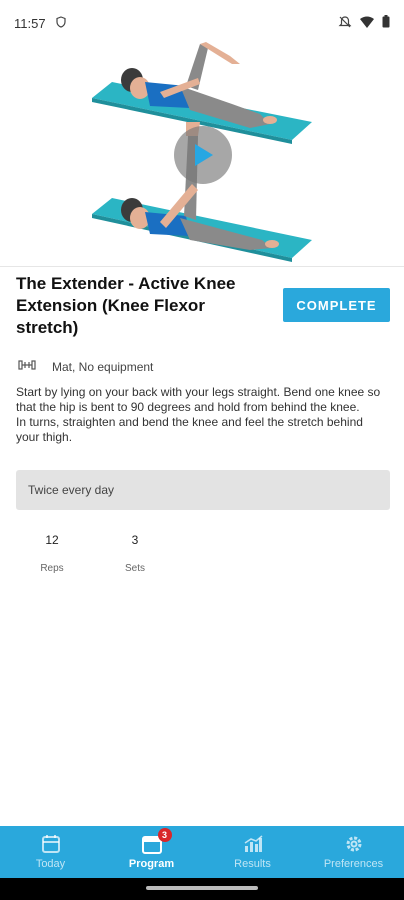 The image size is (404, 900). I want to click on system-nav-bar, so click(202, 889).